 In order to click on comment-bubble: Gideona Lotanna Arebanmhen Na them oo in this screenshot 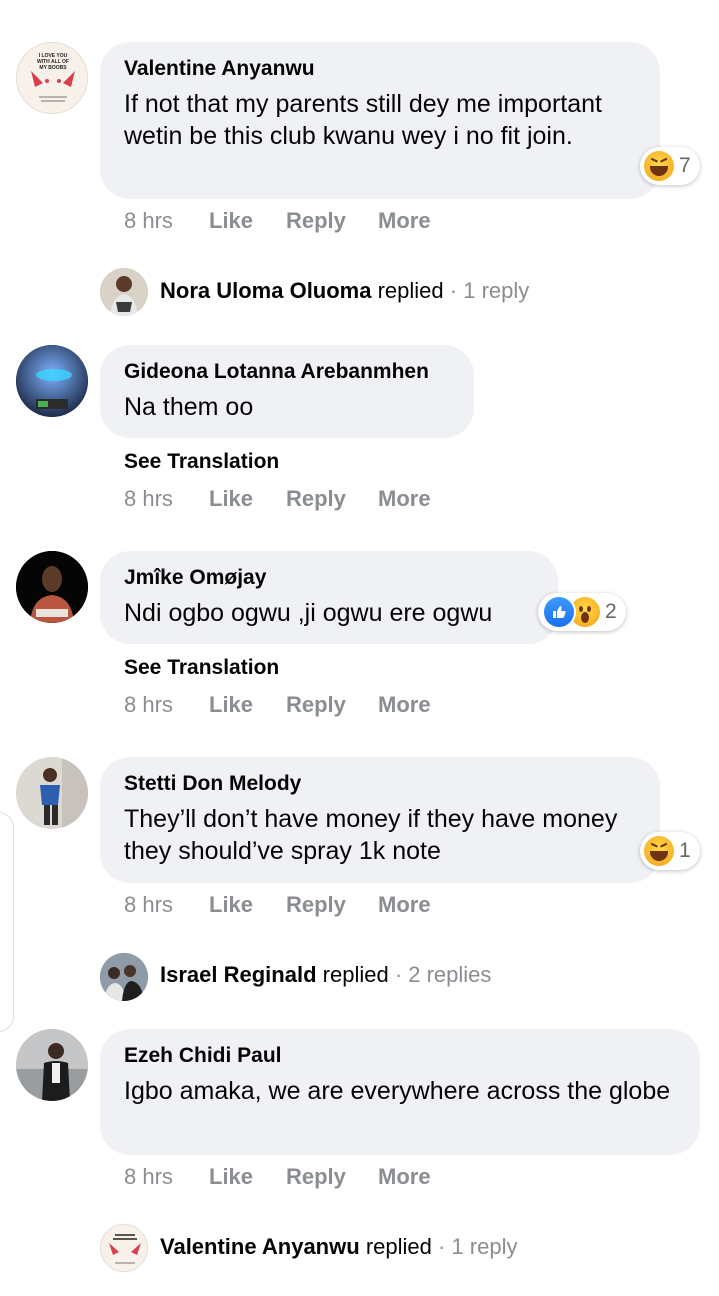, I will do `click(287, 391)`.